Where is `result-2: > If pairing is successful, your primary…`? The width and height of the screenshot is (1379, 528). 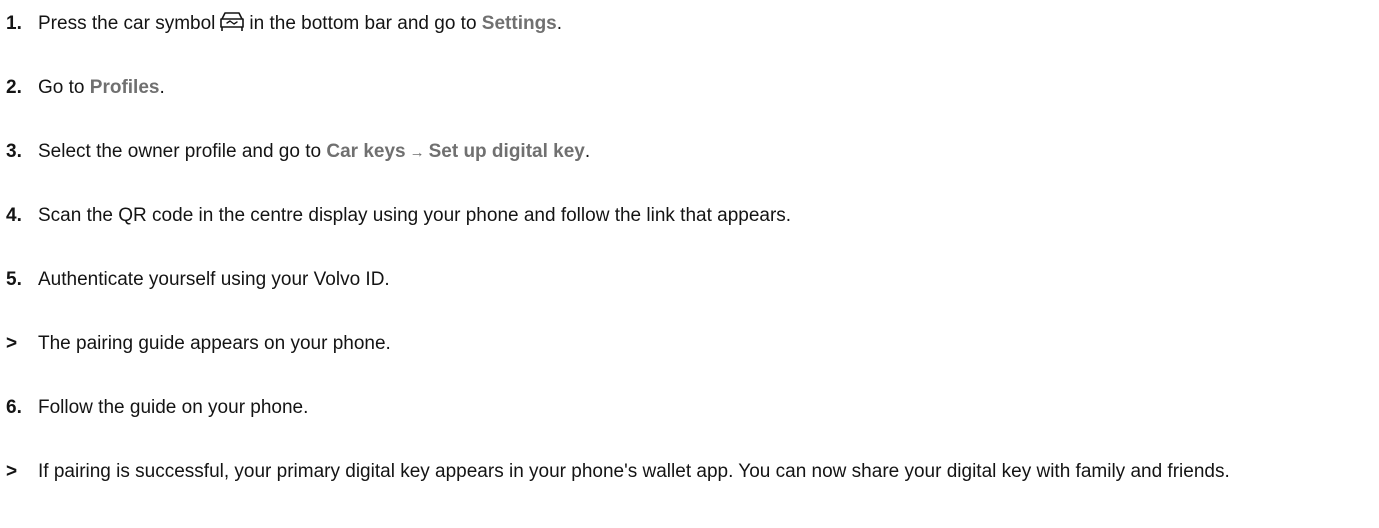 result-2: > If pairing is successful, your primary… is located at coordinates (686, 471).